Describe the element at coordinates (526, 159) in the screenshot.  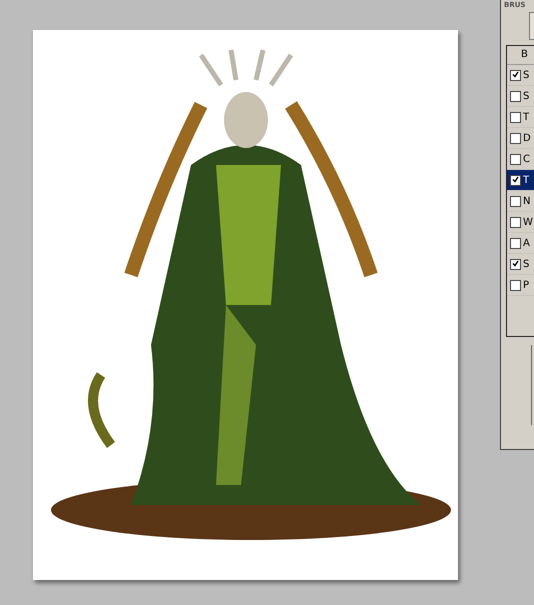
I see `option-label: C` at that location.